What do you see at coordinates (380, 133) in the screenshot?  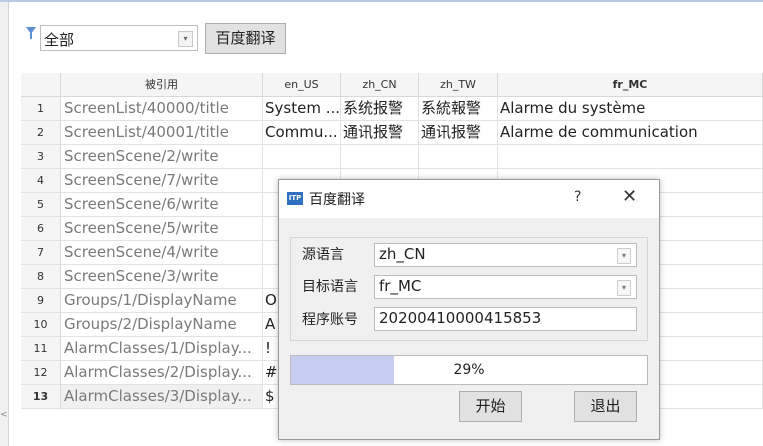 I see `cell-zh-cn: 通讯报警` at bounding box center [380, 133].